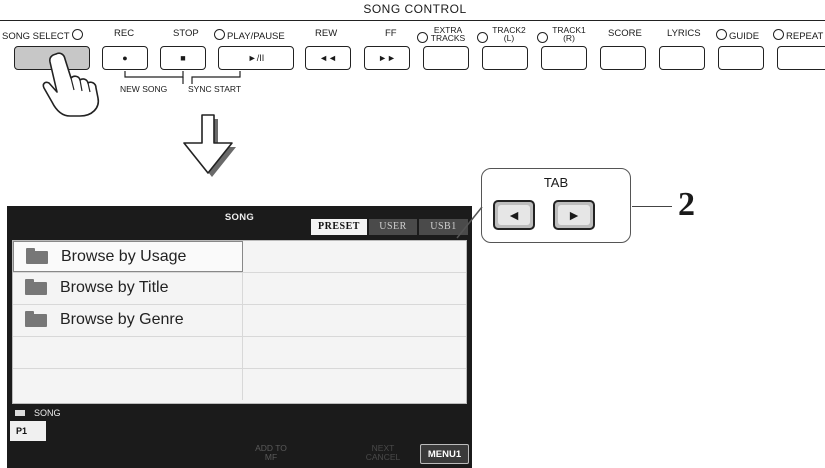 This screenshot has height=468, width=825. Describe the element at coordinates (383, 453) in the screenshot. I see `next-cancel-button: NEXT CANCEL` at that location.